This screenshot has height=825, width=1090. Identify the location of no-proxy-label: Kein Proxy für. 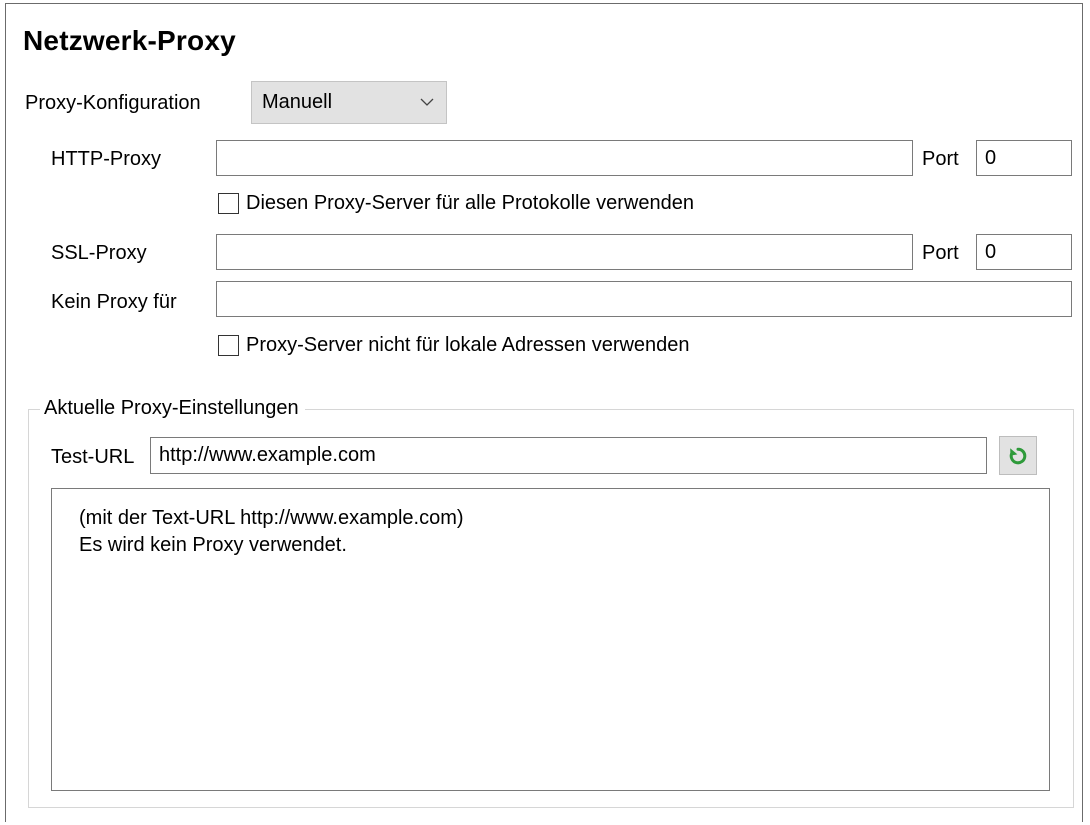
(114, 302).